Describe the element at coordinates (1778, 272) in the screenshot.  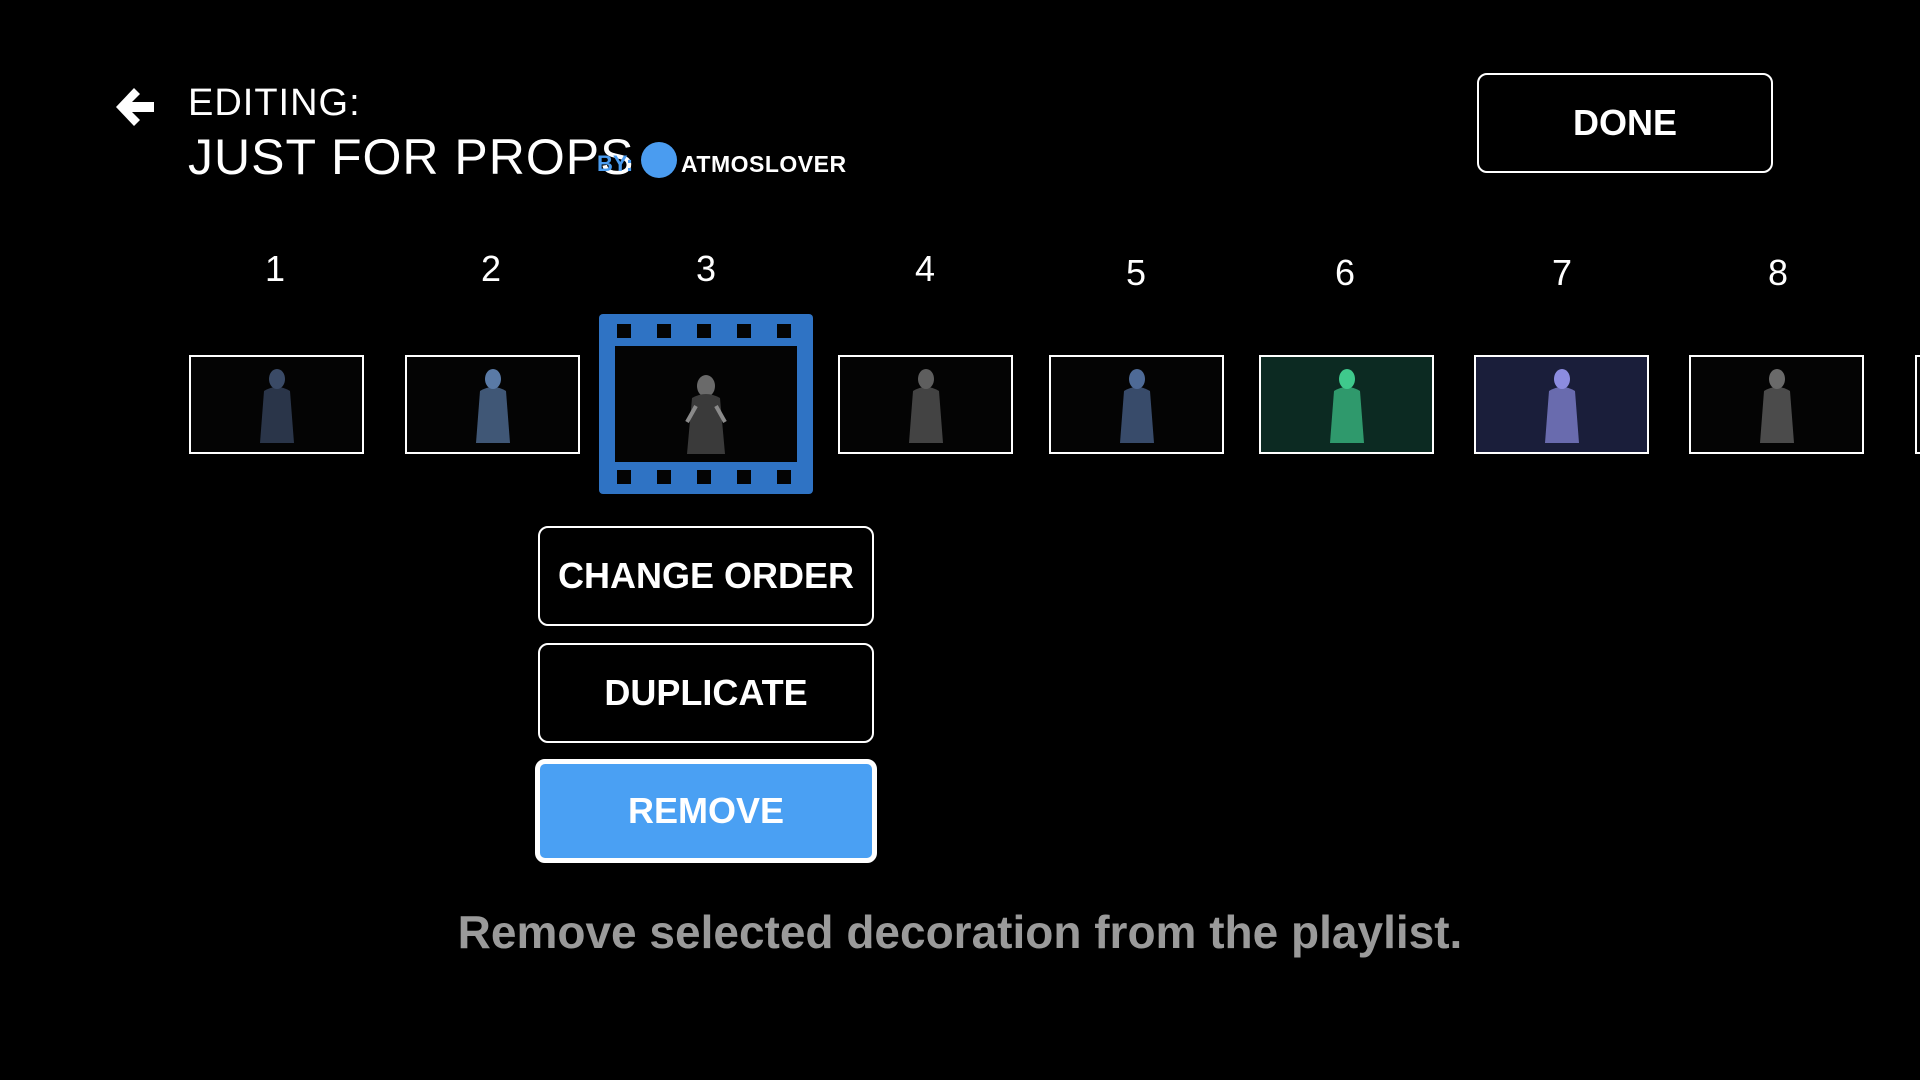
I see `item-number: 8` at that location.